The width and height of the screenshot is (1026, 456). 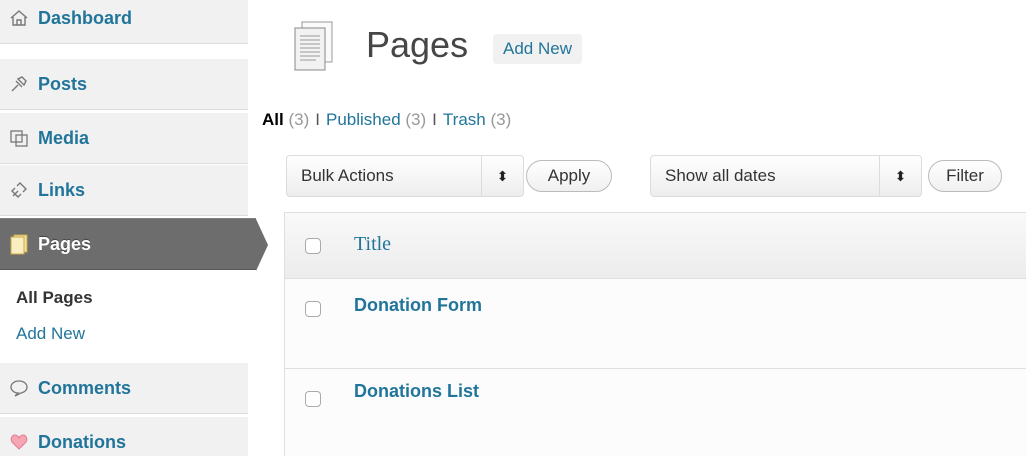 What do you see at coordinates (416, 391) in the screenshot?
I see `row-title-link: Donations List` at bounding box center [416, 391].